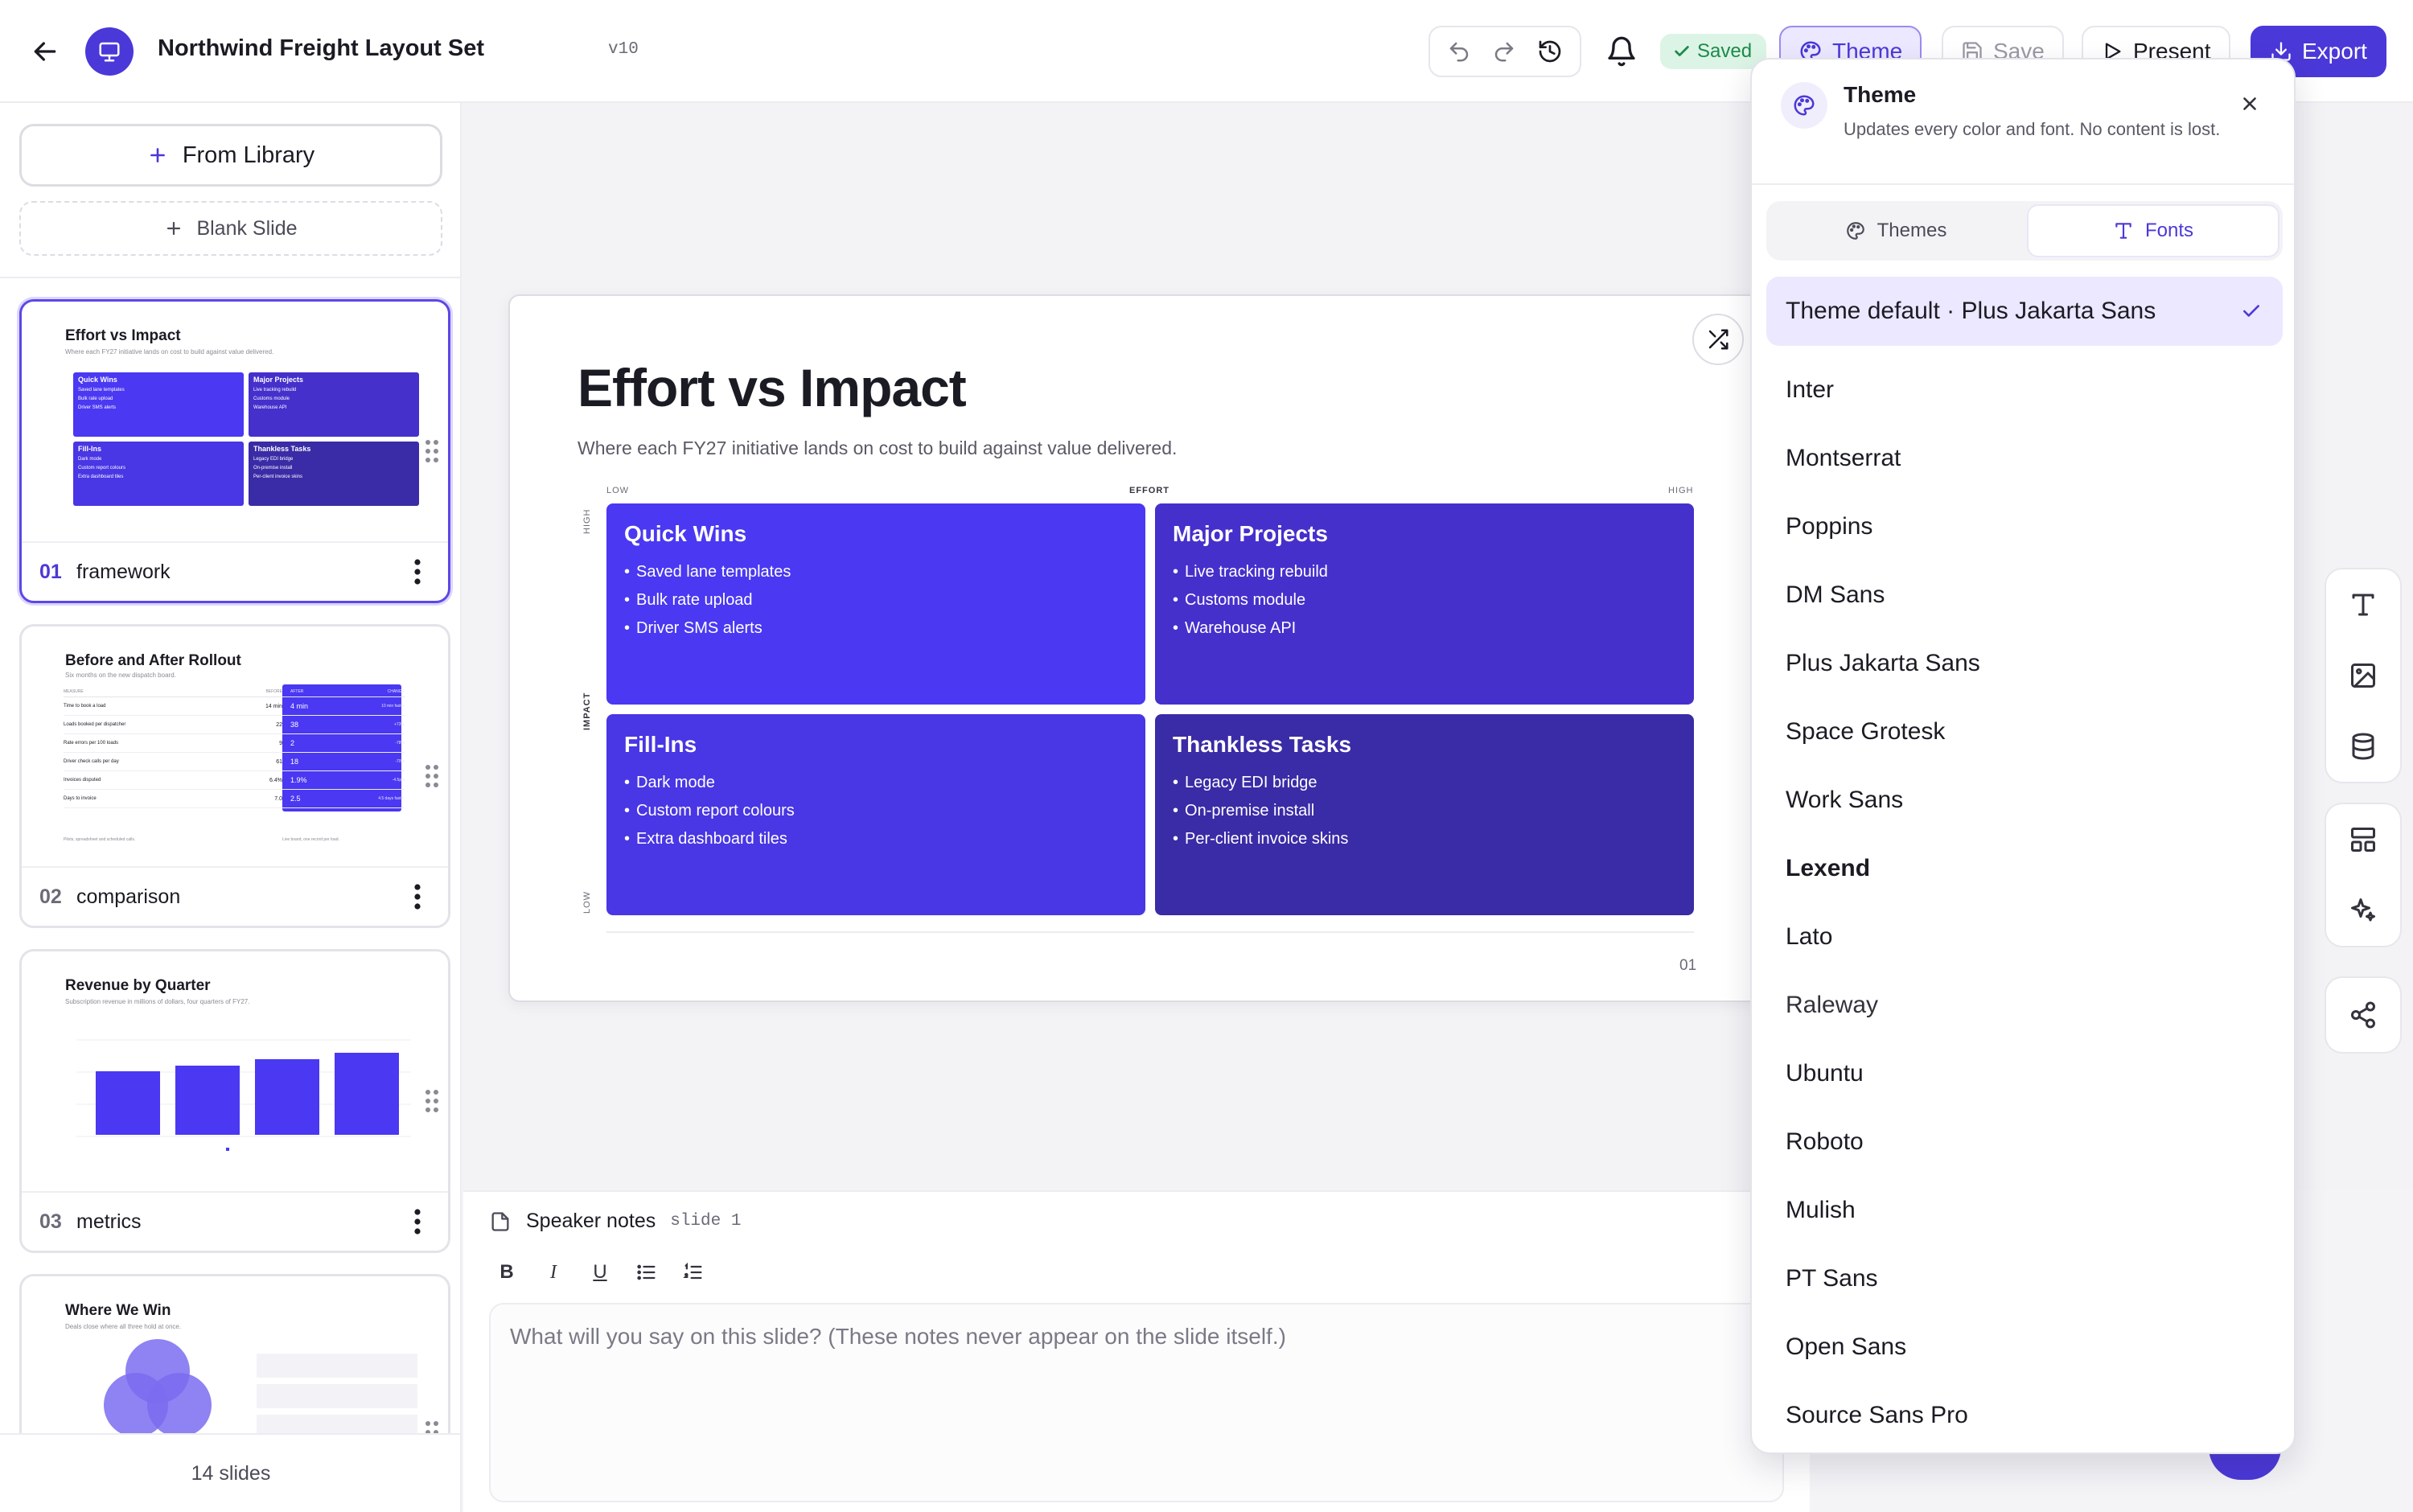 The width and height of the screenshot is (2413, 1512). Describe the element at coordinates (2363, 911) in the screenshot. I see `sparkle-icon` at that location.